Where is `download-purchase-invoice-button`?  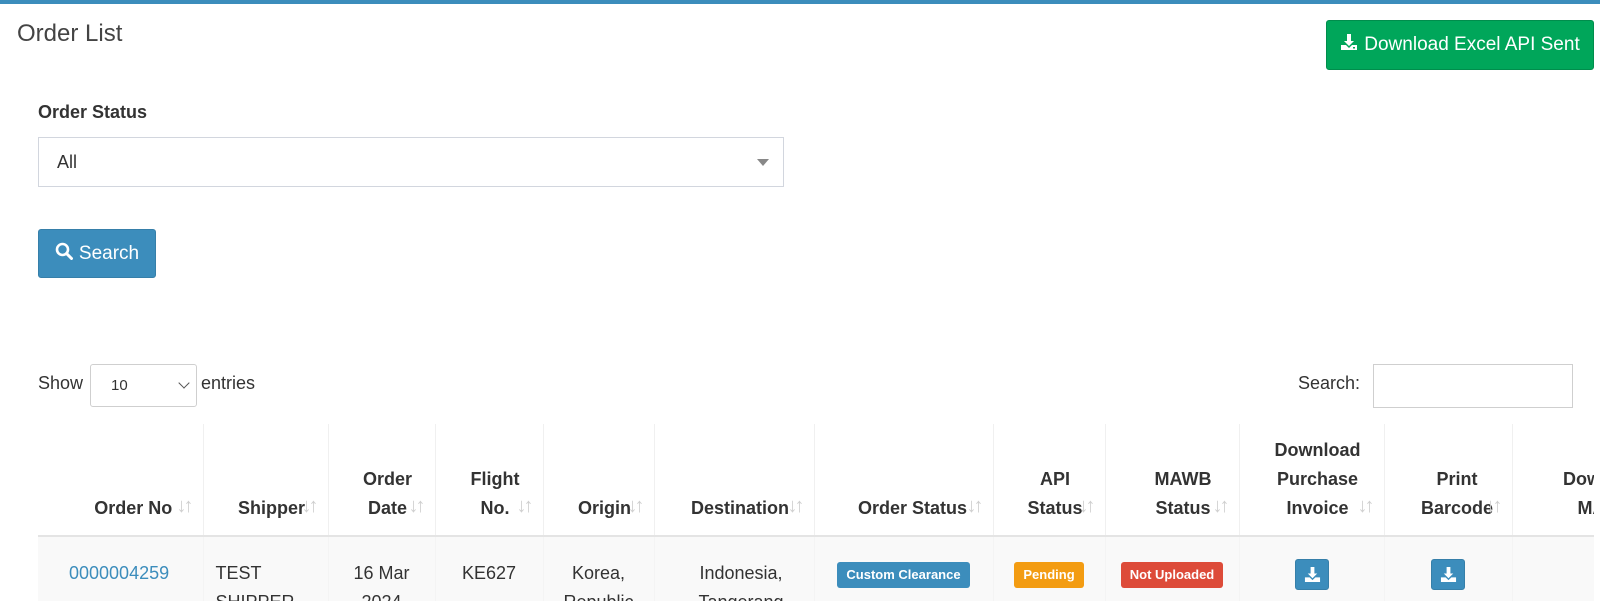 download-purchase-invoice-button is located at coordinates (1311, 574).